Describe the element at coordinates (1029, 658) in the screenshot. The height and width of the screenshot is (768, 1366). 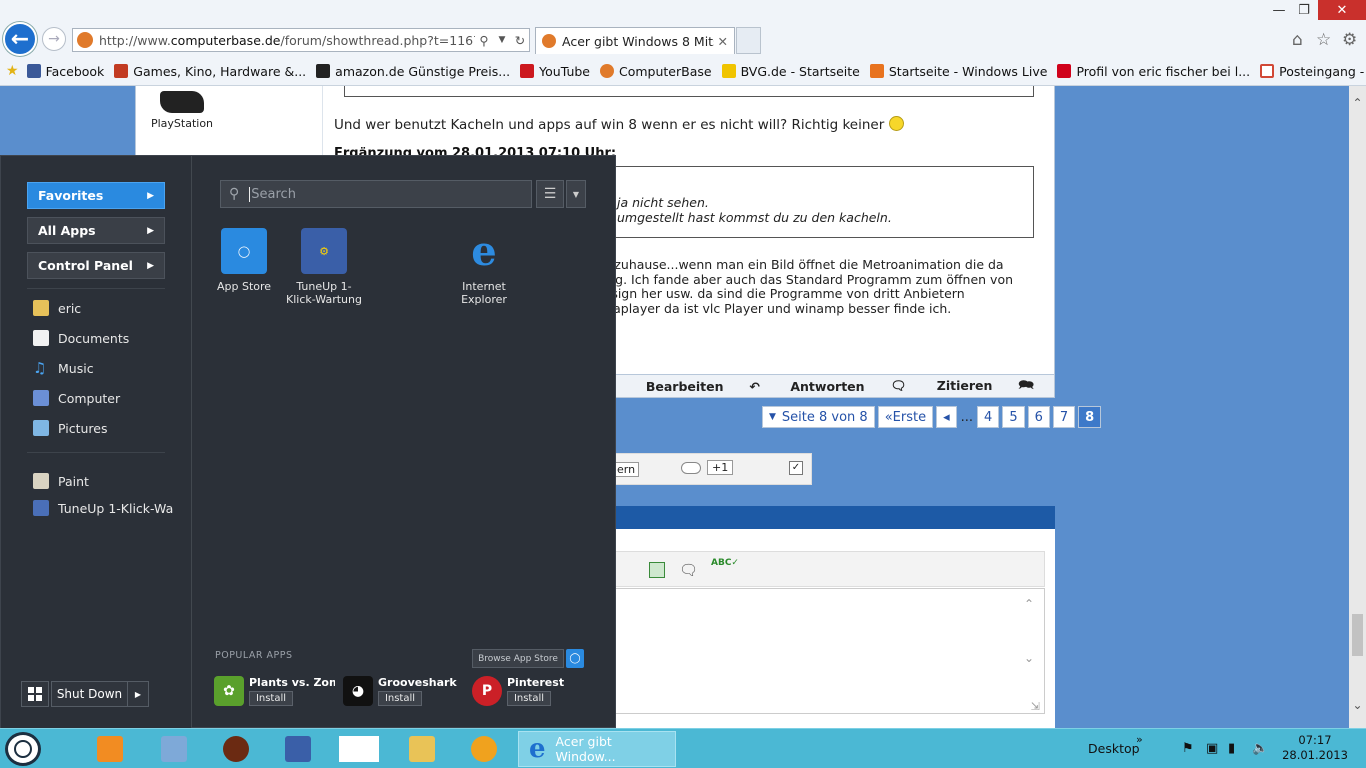
I see `textarea-scroll-down-icon: ⌄` at that location.